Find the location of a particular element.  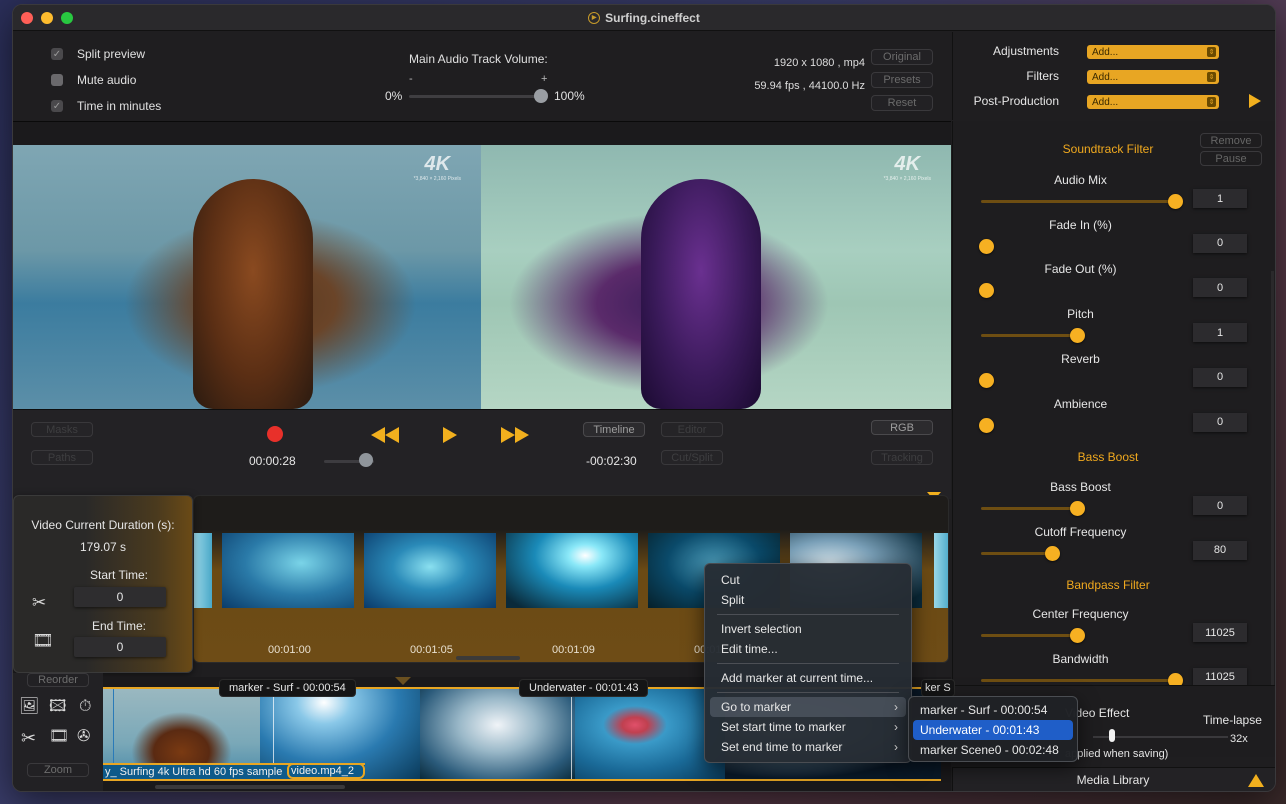

menu-item-invert-selection: Invert selection is located at coordinates (808, 629).